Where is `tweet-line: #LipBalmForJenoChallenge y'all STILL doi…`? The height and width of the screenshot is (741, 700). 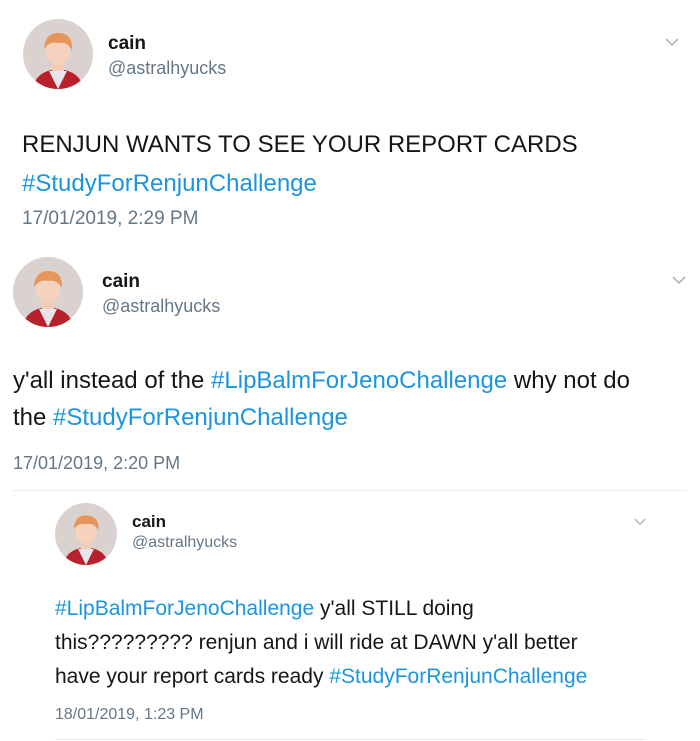 tweet-line: #LipBalmForJenoChallenge y'all STILL doi… is located at coordinates (321, 609).